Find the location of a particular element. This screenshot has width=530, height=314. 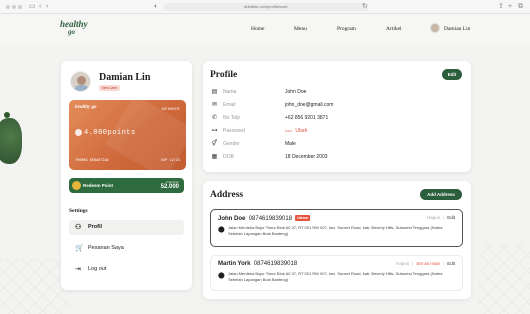

key-icon: ⊶ is located at coordinates (214, 131).